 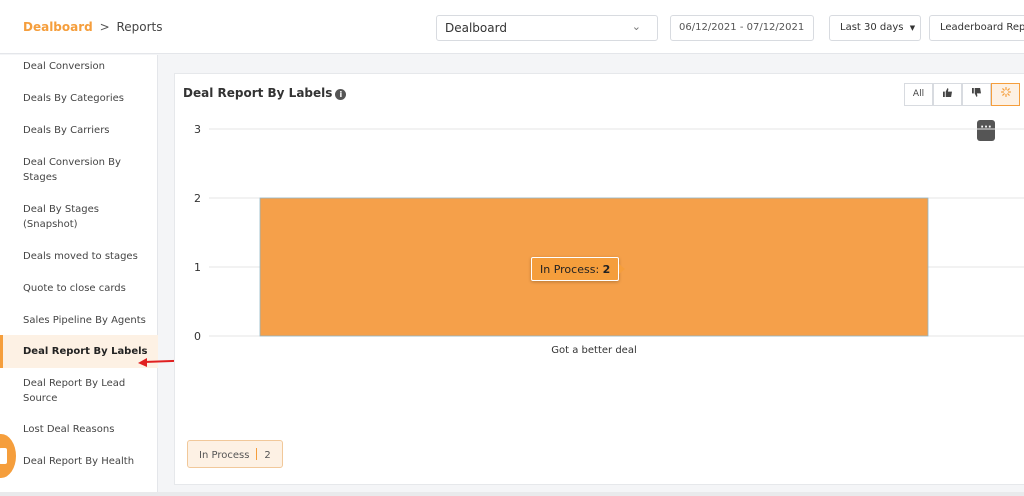 What do you see at coordinates (570, 269) in the screenshot?
I see `tooltip-label: In Process:` at bounding box center [570, 269].